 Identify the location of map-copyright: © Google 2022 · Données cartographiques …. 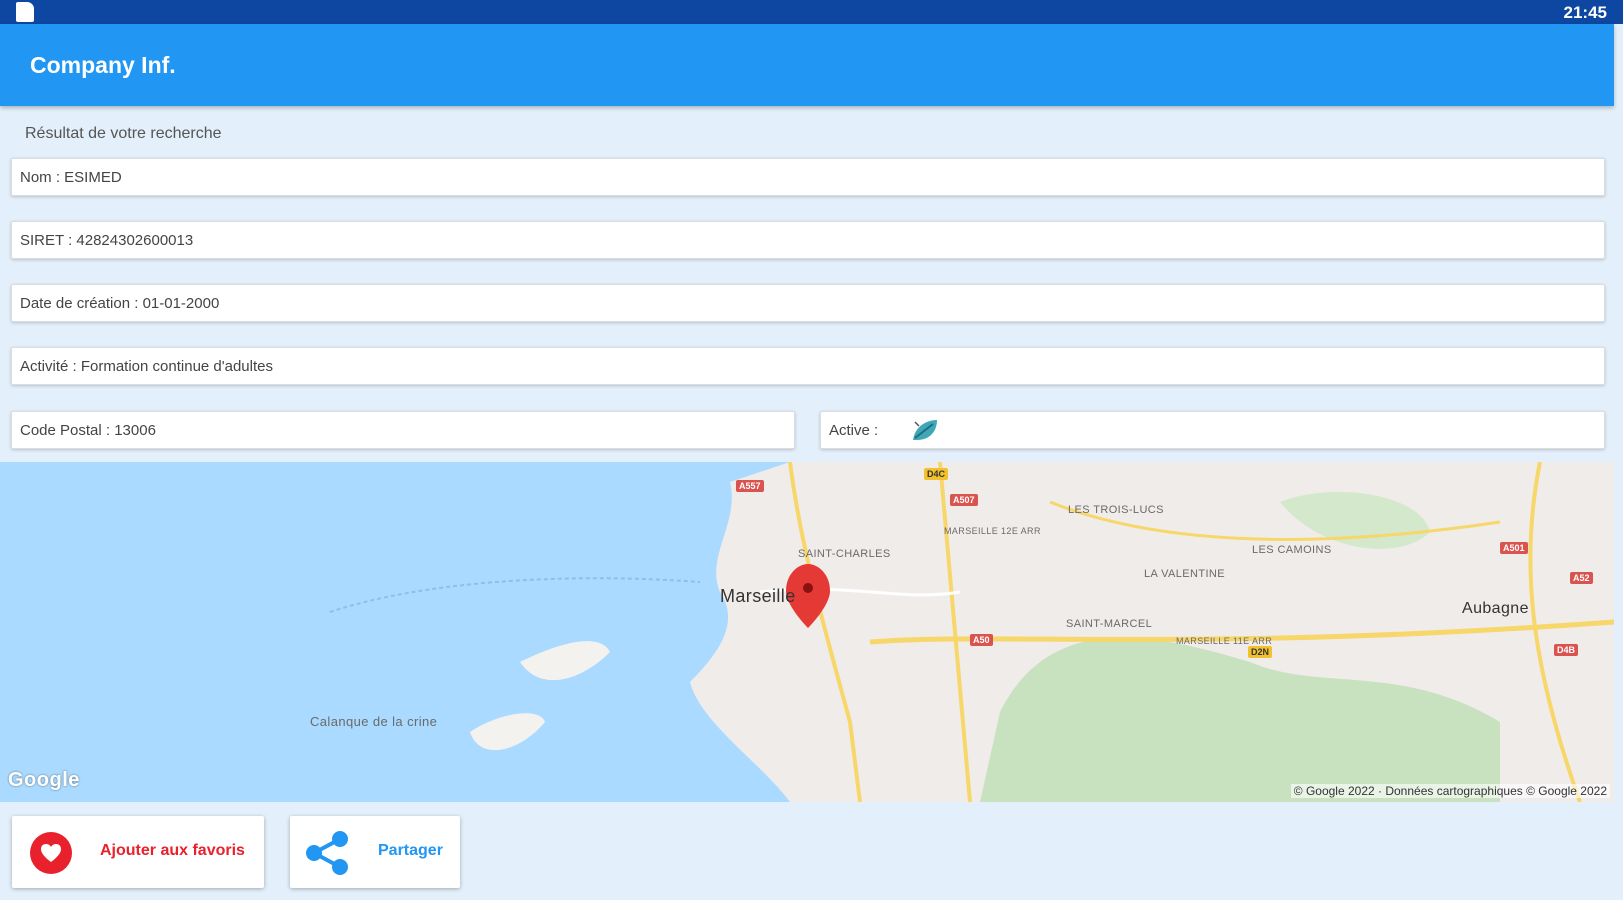
(1450, 791).